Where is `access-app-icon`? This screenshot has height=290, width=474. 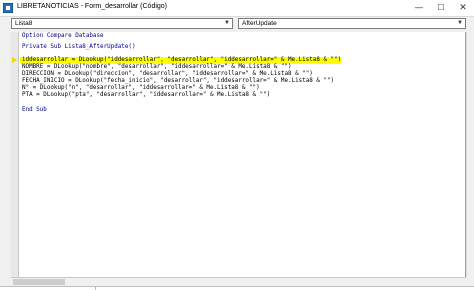 access-app-icon is located at coordinates (8, 8).